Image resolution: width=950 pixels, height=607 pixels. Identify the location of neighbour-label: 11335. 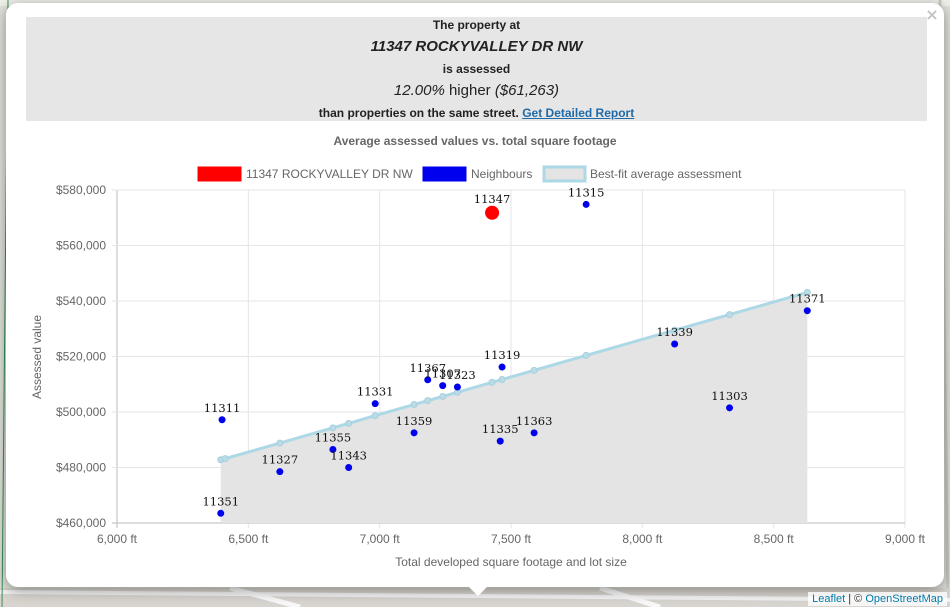
(500, 429).